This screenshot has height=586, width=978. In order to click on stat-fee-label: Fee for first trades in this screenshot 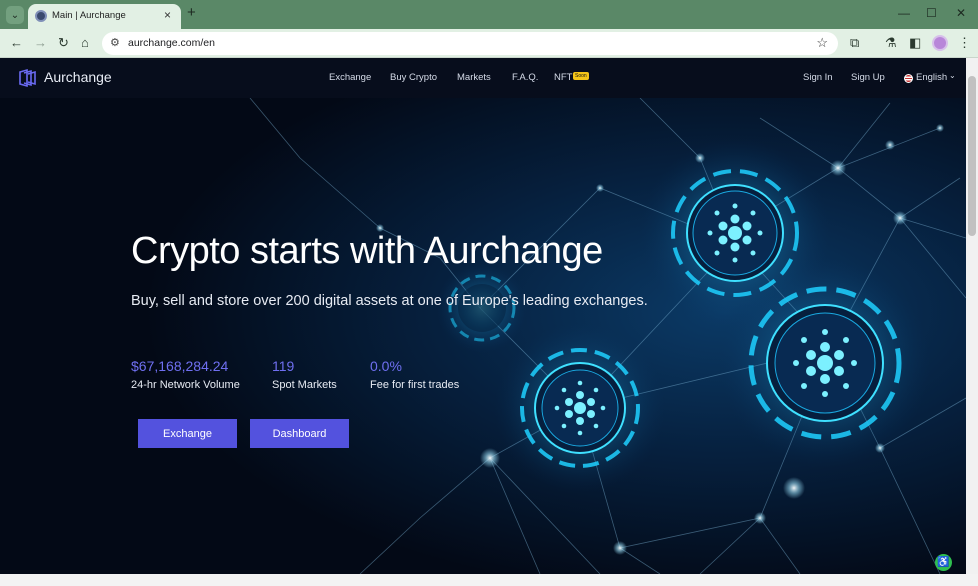, I will do `click(415, 385)`.